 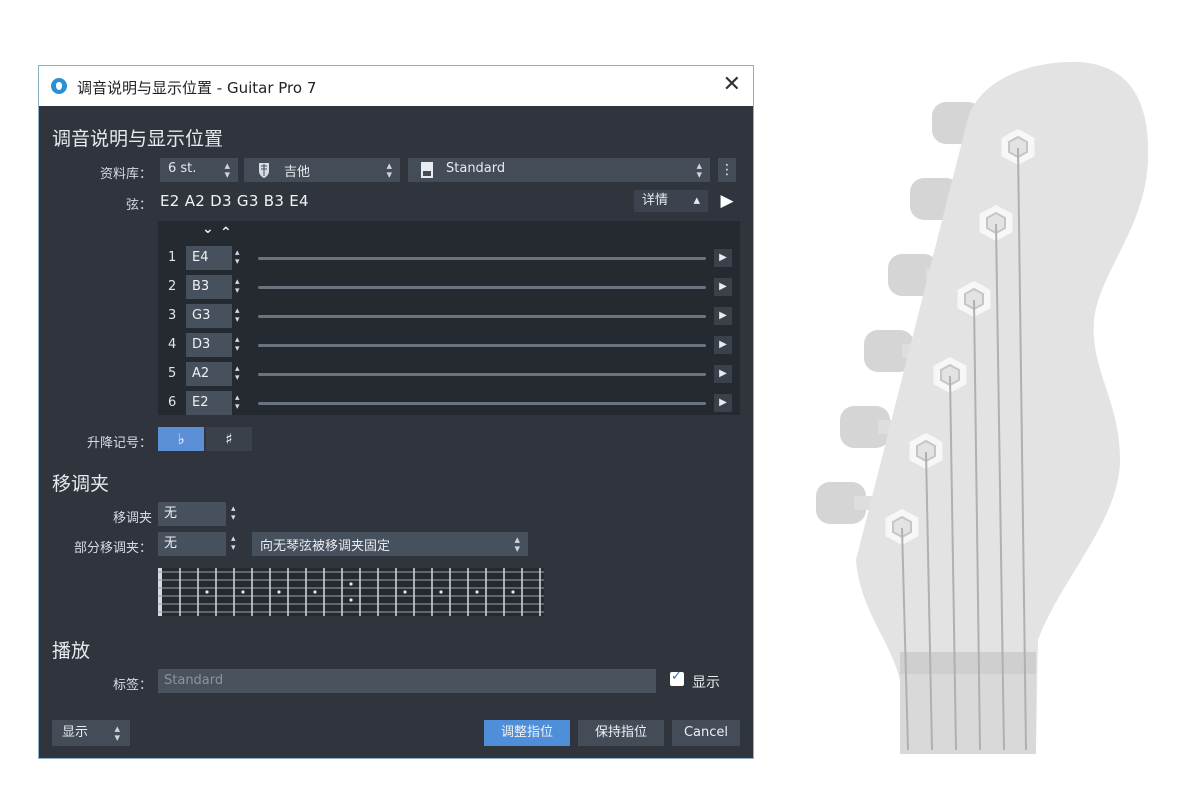 What do you see at coordinates (527, 733) in the screenshot?
I see `adjust-fingering-button: 调整指位` at bounding box center [527, 733].